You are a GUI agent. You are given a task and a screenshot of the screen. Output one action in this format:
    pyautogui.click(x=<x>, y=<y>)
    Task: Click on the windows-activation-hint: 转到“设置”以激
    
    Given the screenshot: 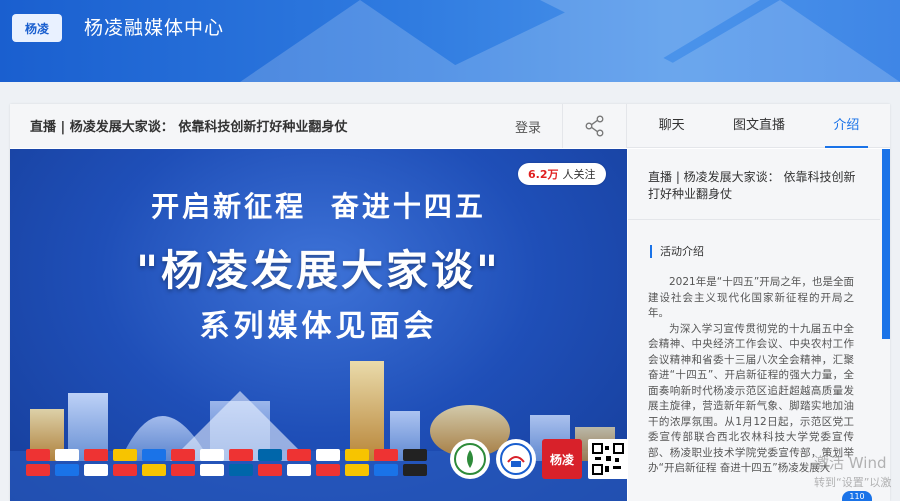 What is the action you would take?
    pyautogui.click(x=853, y=482)
    